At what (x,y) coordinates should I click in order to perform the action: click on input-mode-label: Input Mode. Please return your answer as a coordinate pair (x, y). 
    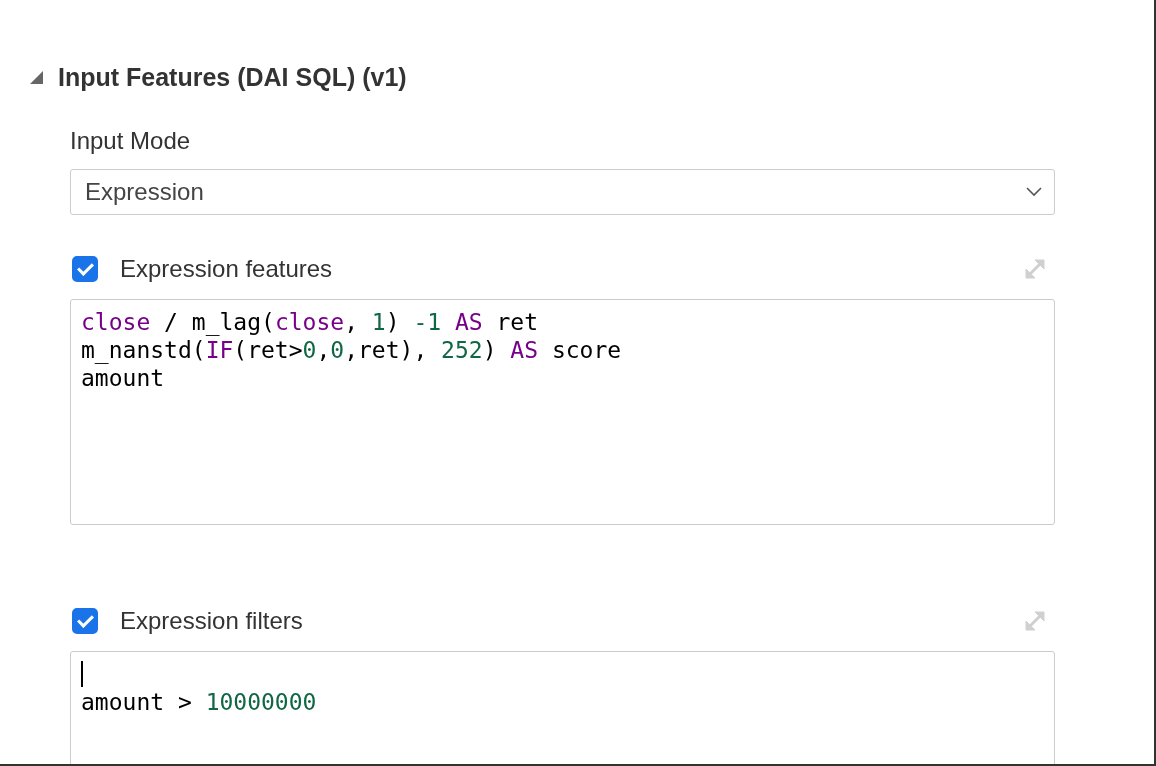
    Looking at the image, I should click on (131, 141).